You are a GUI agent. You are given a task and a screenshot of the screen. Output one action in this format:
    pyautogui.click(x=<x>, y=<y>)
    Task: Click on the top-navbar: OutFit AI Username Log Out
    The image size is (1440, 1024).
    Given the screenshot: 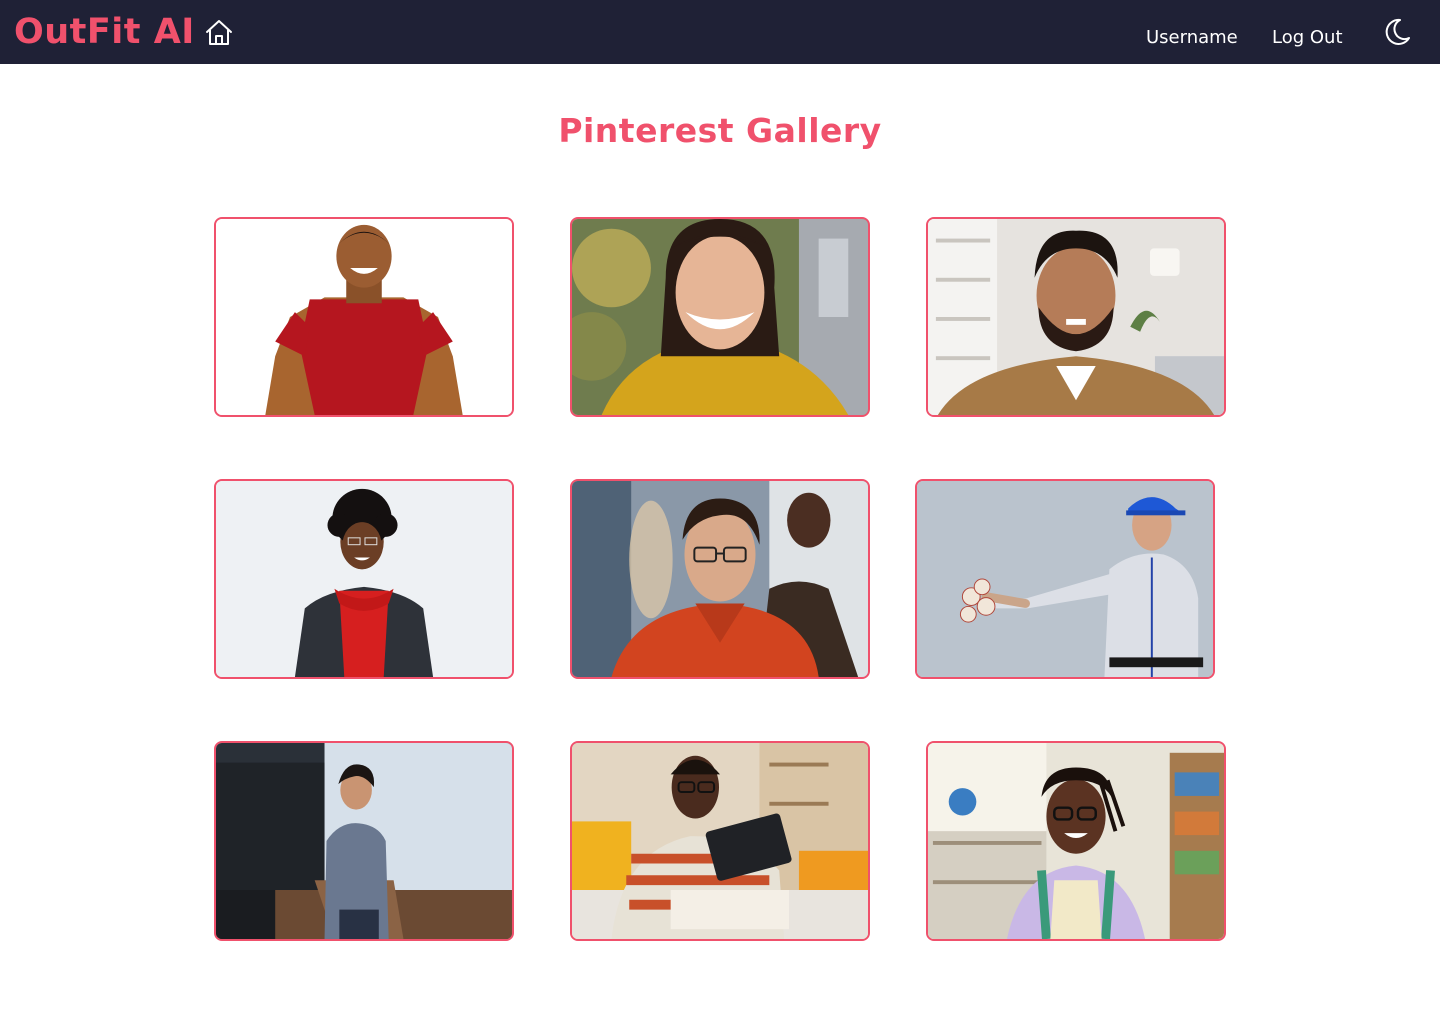 What is the action you would take?
    pyautogui.click(x=720, y=32)
    